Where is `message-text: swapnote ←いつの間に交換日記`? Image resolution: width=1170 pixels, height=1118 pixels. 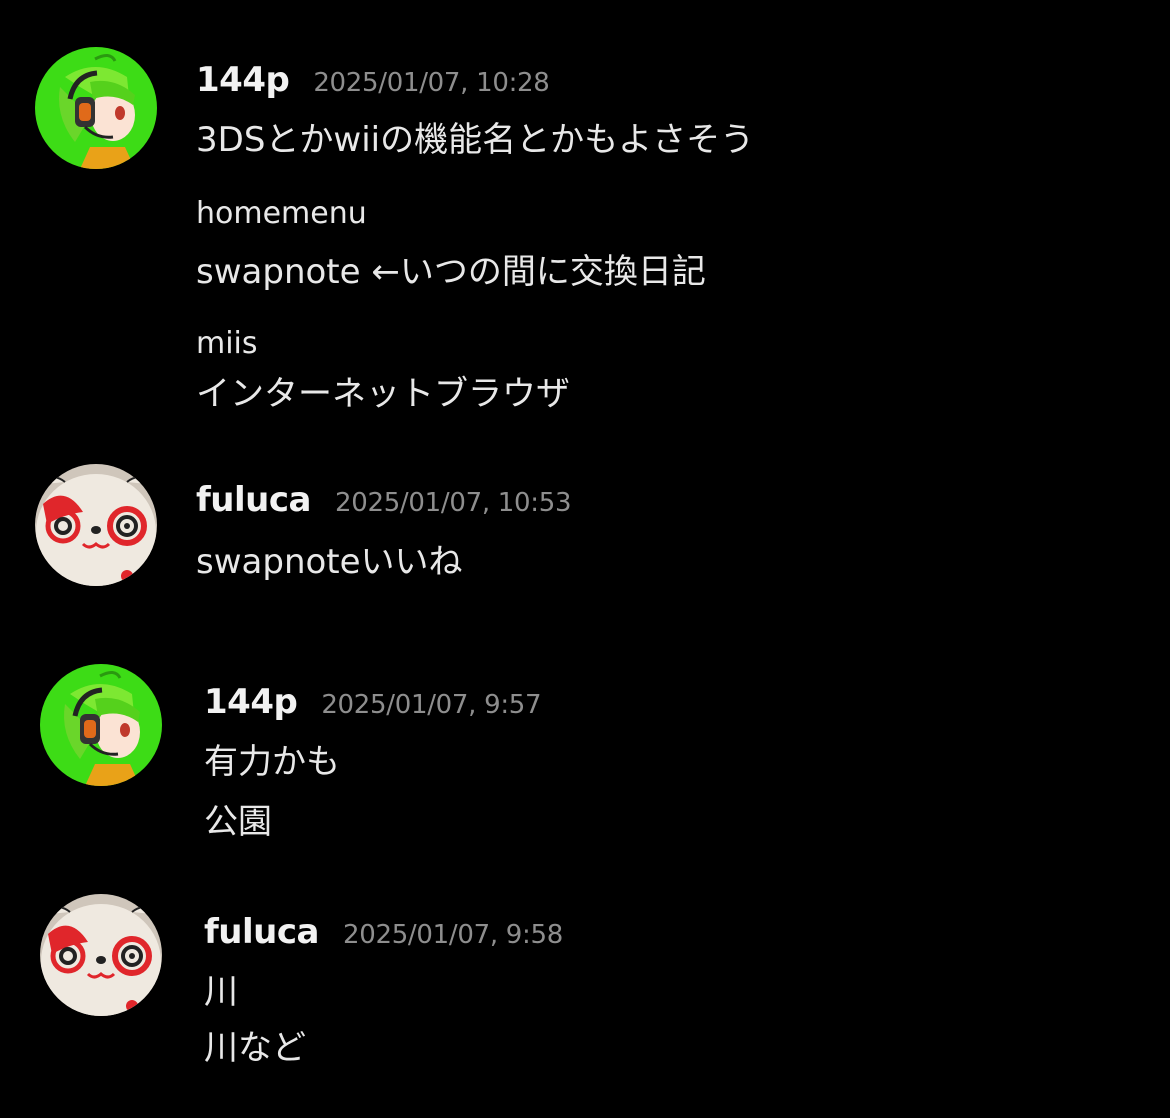 message-text: swapnote ←いつの間に交換日記 is located at coordinates (451, 272).